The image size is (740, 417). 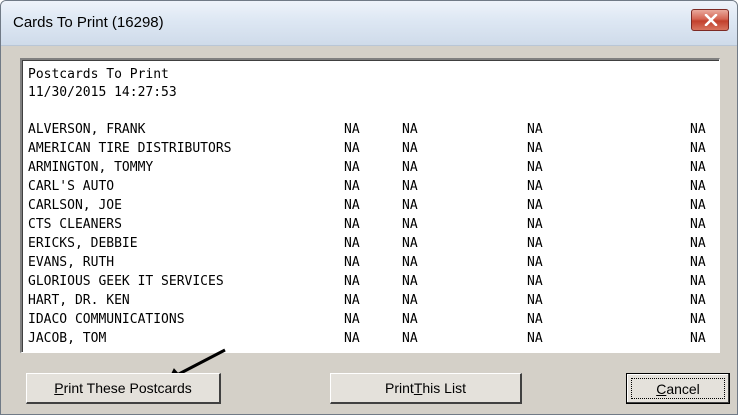 What do you see at coordinates (75, 224) in the screenshot?
I see `row-name-cell: CTS CLEANERS` at bounding box center [75, 224].